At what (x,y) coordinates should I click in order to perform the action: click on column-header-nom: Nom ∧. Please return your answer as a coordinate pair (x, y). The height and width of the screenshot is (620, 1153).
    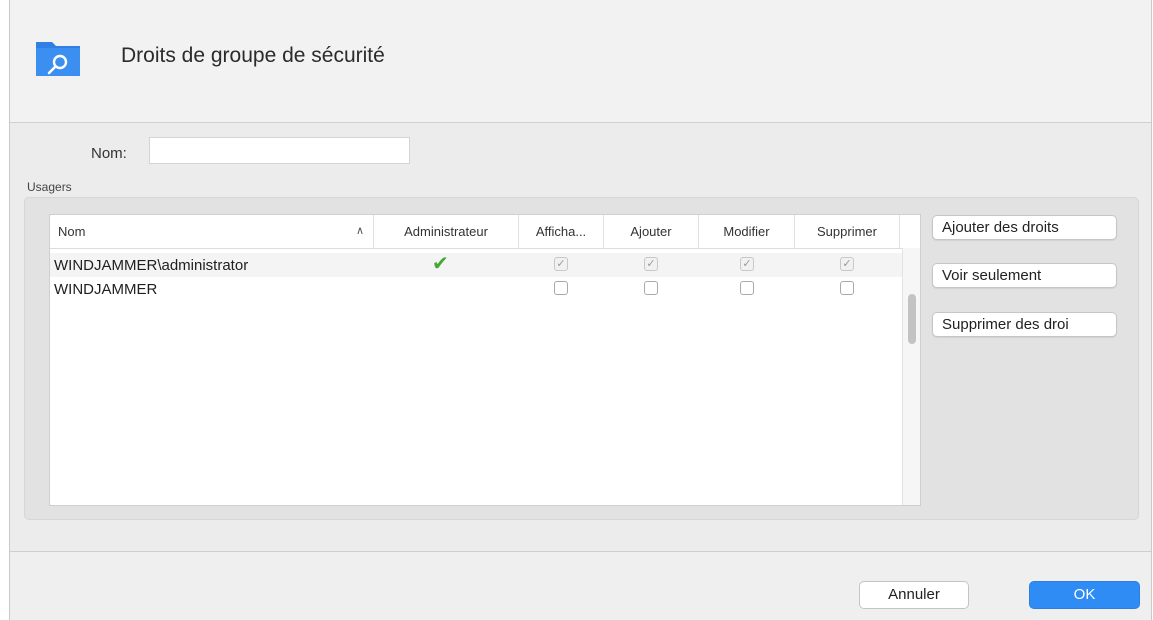
    Looking at the image, I should click on (212, 231).